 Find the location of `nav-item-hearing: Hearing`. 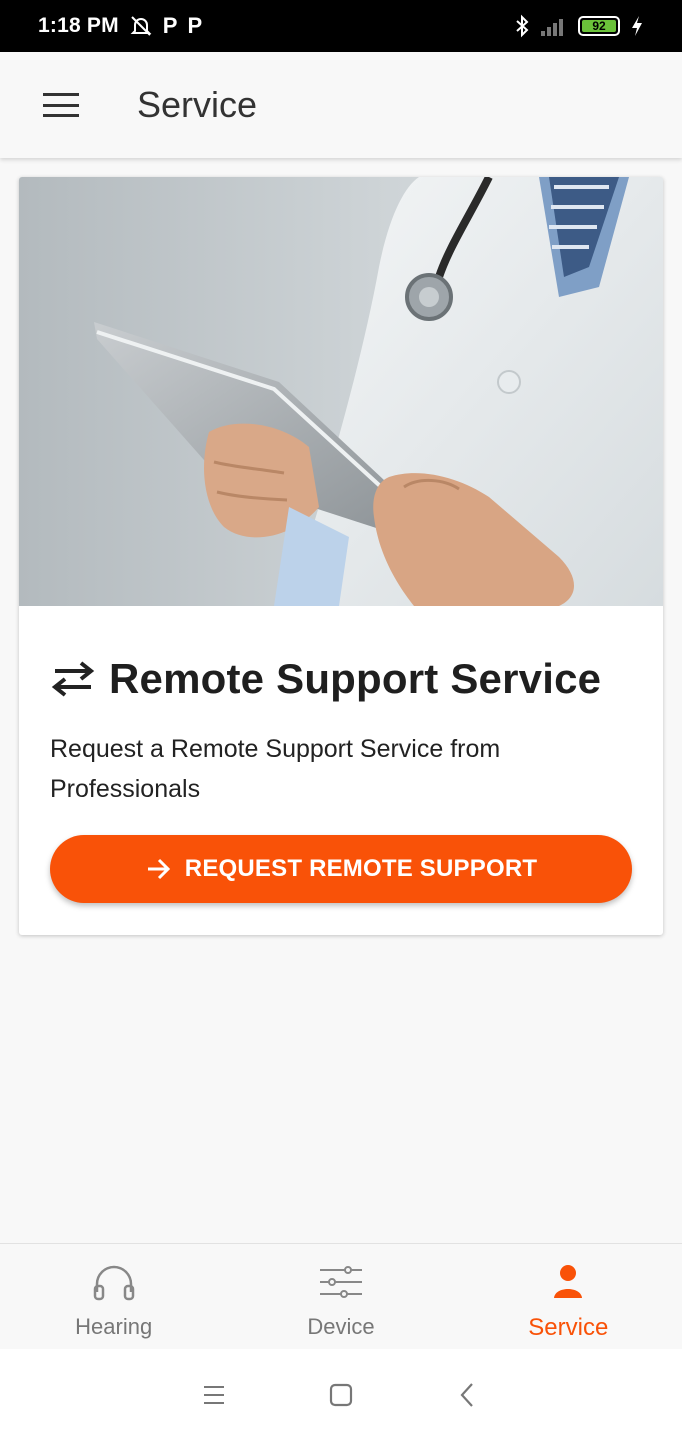

nav-item-hearing: Hearing is located at coordinates (113, 1296).